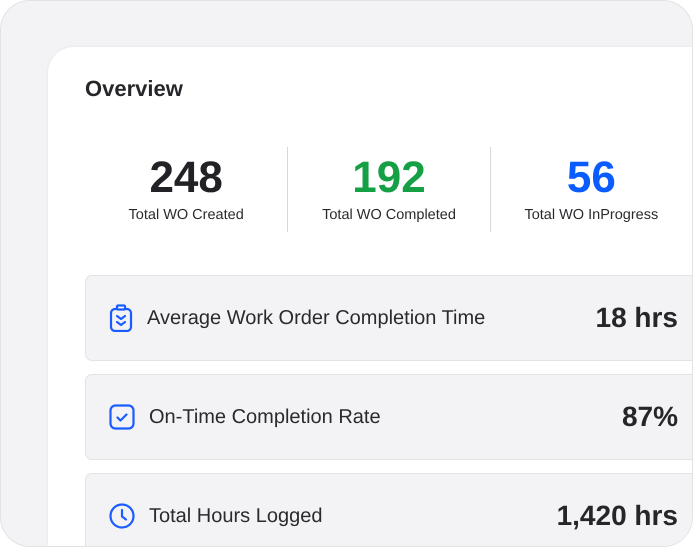 This screenshot has width=693, height=547. Describe the element at coordinates (236, 516) in the screenshot. I see `metric-label: Total Hours Logged` at that location.